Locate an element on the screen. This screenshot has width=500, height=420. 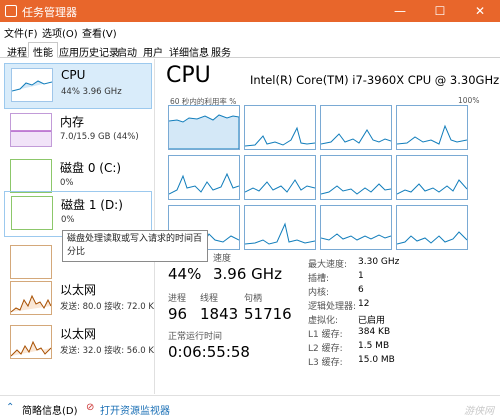
sidebar-item-ethernet-2: 以太网 发送: 32.0 接收: 56.0 K is located at coordinates (79, 344).